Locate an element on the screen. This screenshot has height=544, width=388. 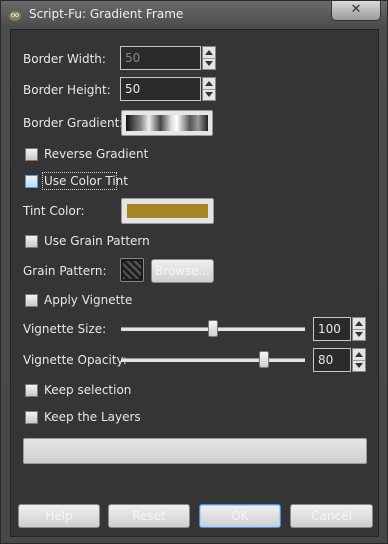
pattern-icon is located at coordinates (132, 270).